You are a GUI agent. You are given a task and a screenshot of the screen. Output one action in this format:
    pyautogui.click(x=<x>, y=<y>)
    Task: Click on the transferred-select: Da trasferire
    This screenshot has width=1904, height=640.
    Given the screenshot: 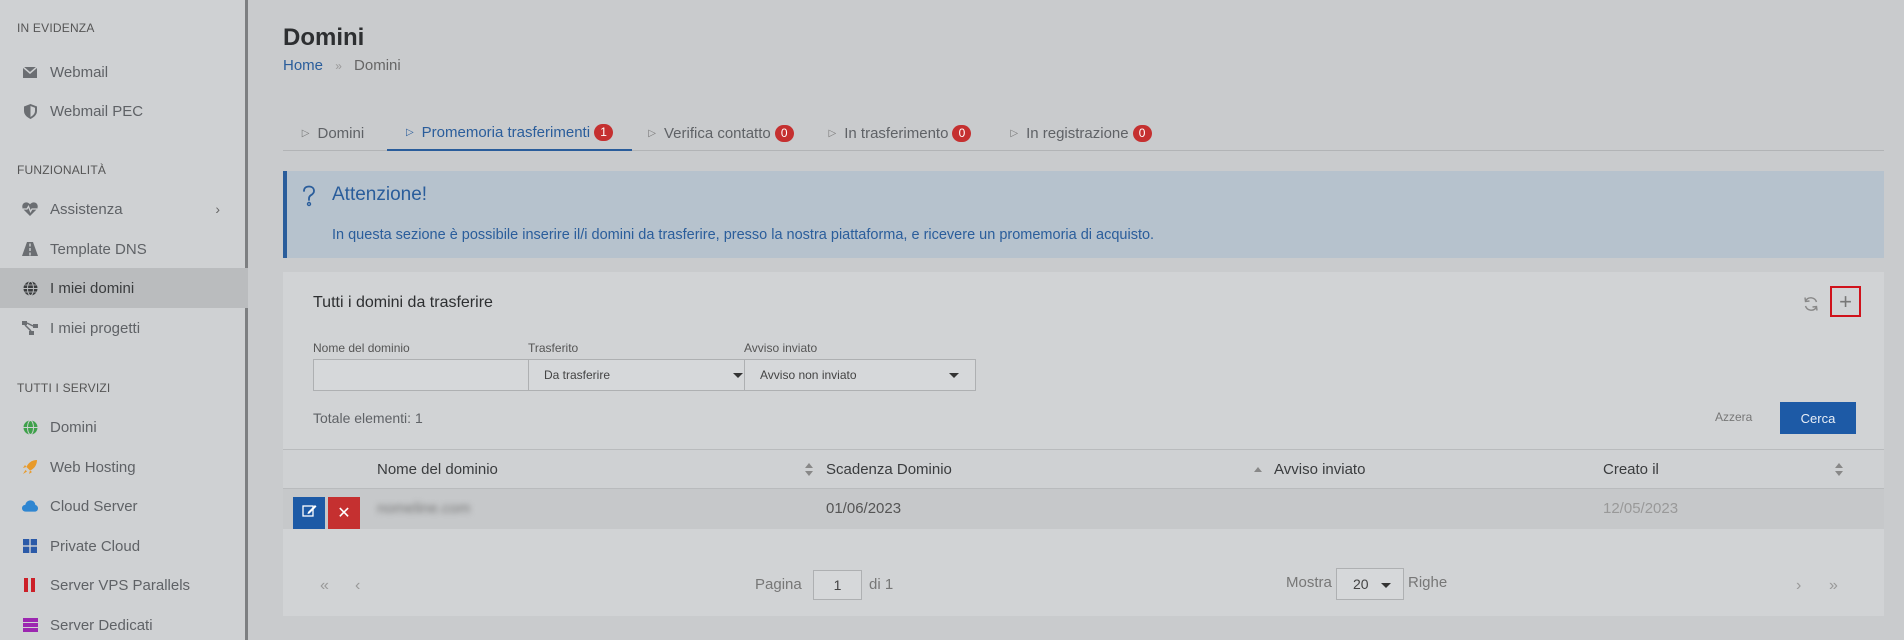 What is the action you would take?
    pyautogui.click(x=644, y=375)
    